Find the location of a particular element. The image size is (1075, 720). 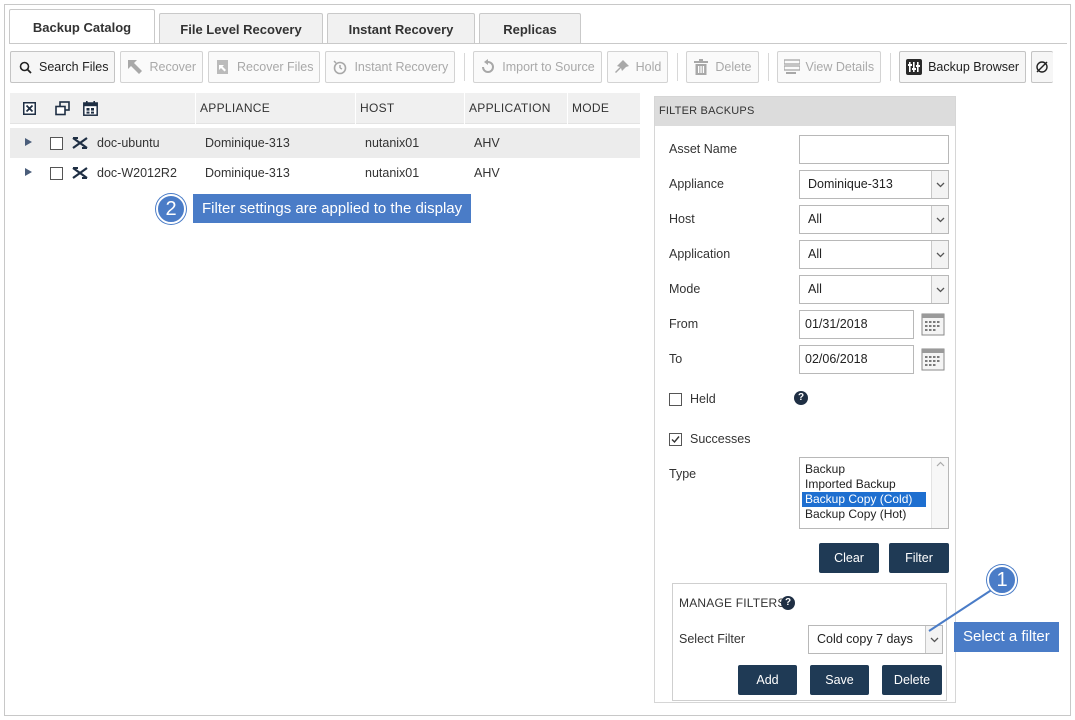

from-date-input: 01/31/2018 is located at coordinates (856, 324).